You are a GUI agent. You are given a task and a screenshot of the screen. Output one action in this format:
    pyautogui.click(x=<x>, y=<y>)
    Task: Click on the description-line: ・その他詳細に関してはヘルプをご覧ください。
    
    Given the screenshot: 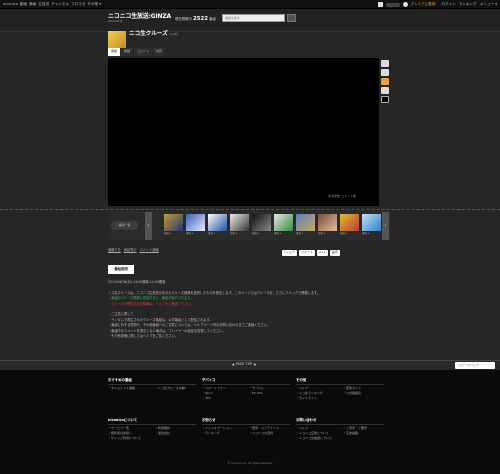 What is the action you would take?
    pyautogui.click(x=143, y=336)
    